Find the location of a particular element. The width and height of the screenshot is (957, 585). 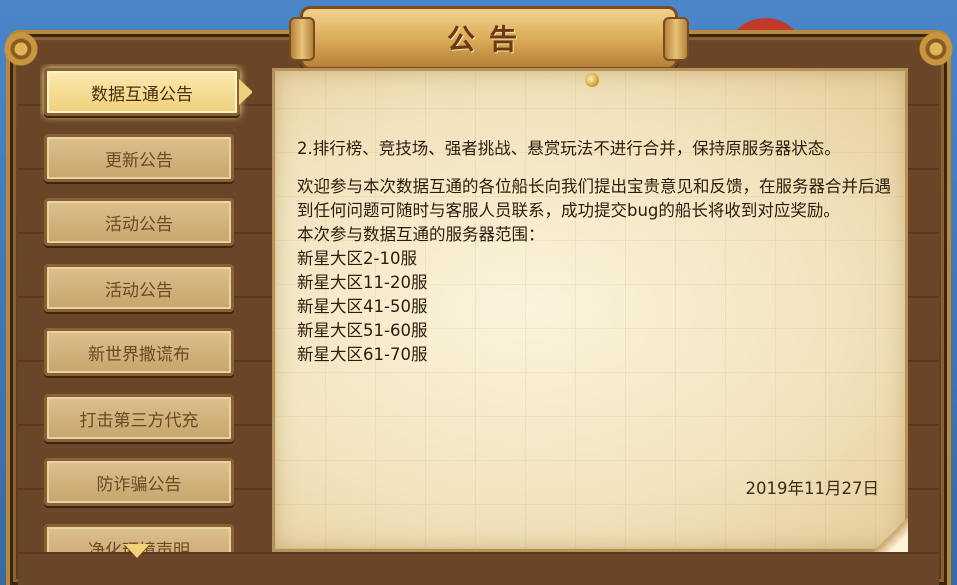

server-item: 新星大区11-20服 is located at coordinates (362, 282).